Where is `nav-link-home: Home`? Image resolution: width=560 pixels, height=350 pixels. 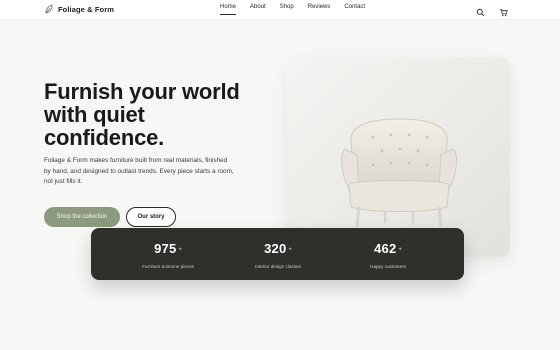
nav-link-home: Home is located at coordinates (228, 9).